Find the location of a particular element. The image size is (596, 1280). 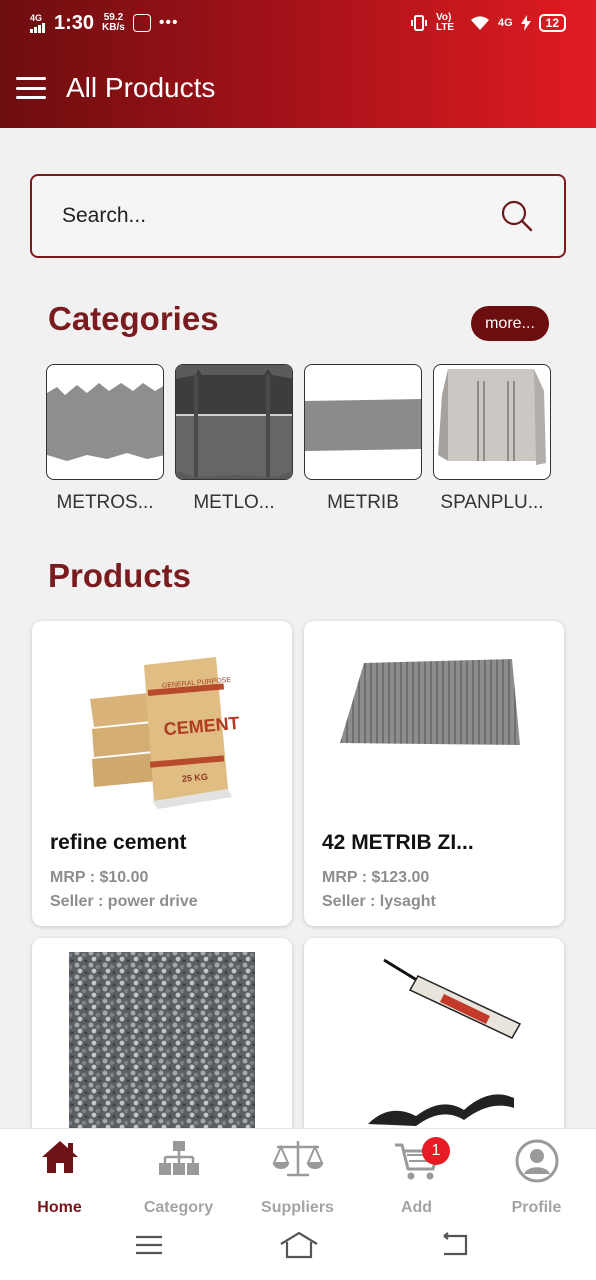

network-type: 4G is located at coordinates (36, 18).